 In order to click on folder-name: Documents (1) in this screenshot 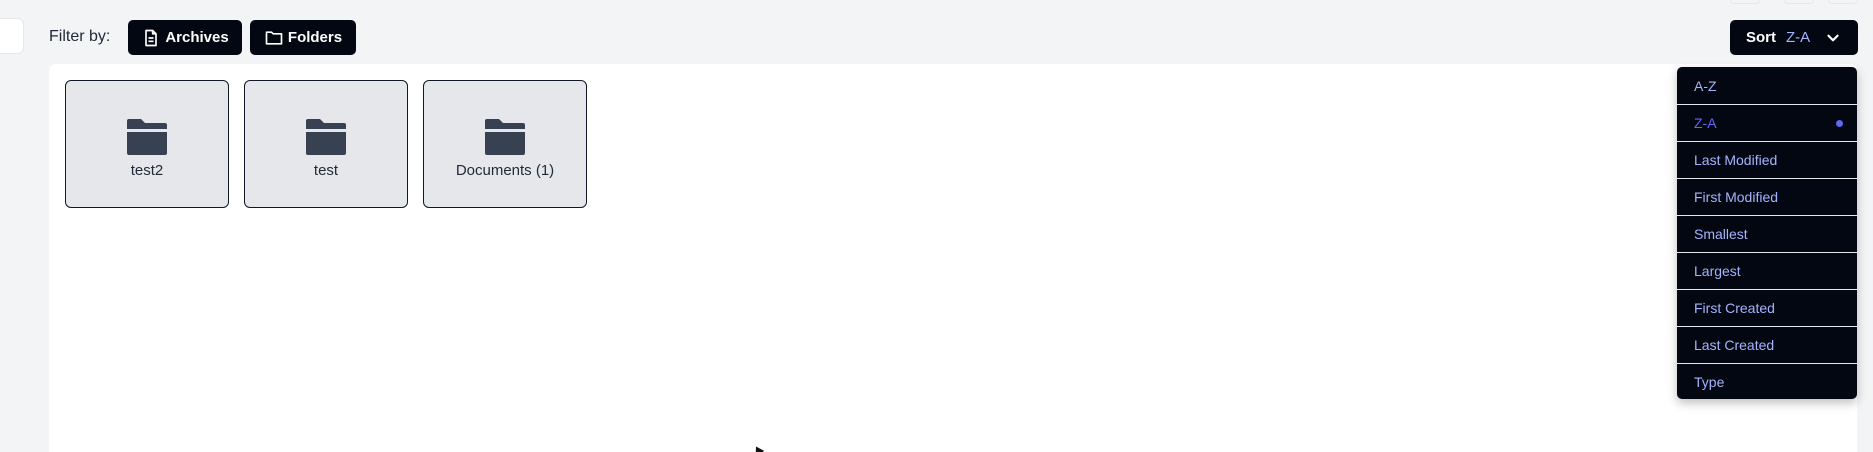, I will do `click(505, 170)`.